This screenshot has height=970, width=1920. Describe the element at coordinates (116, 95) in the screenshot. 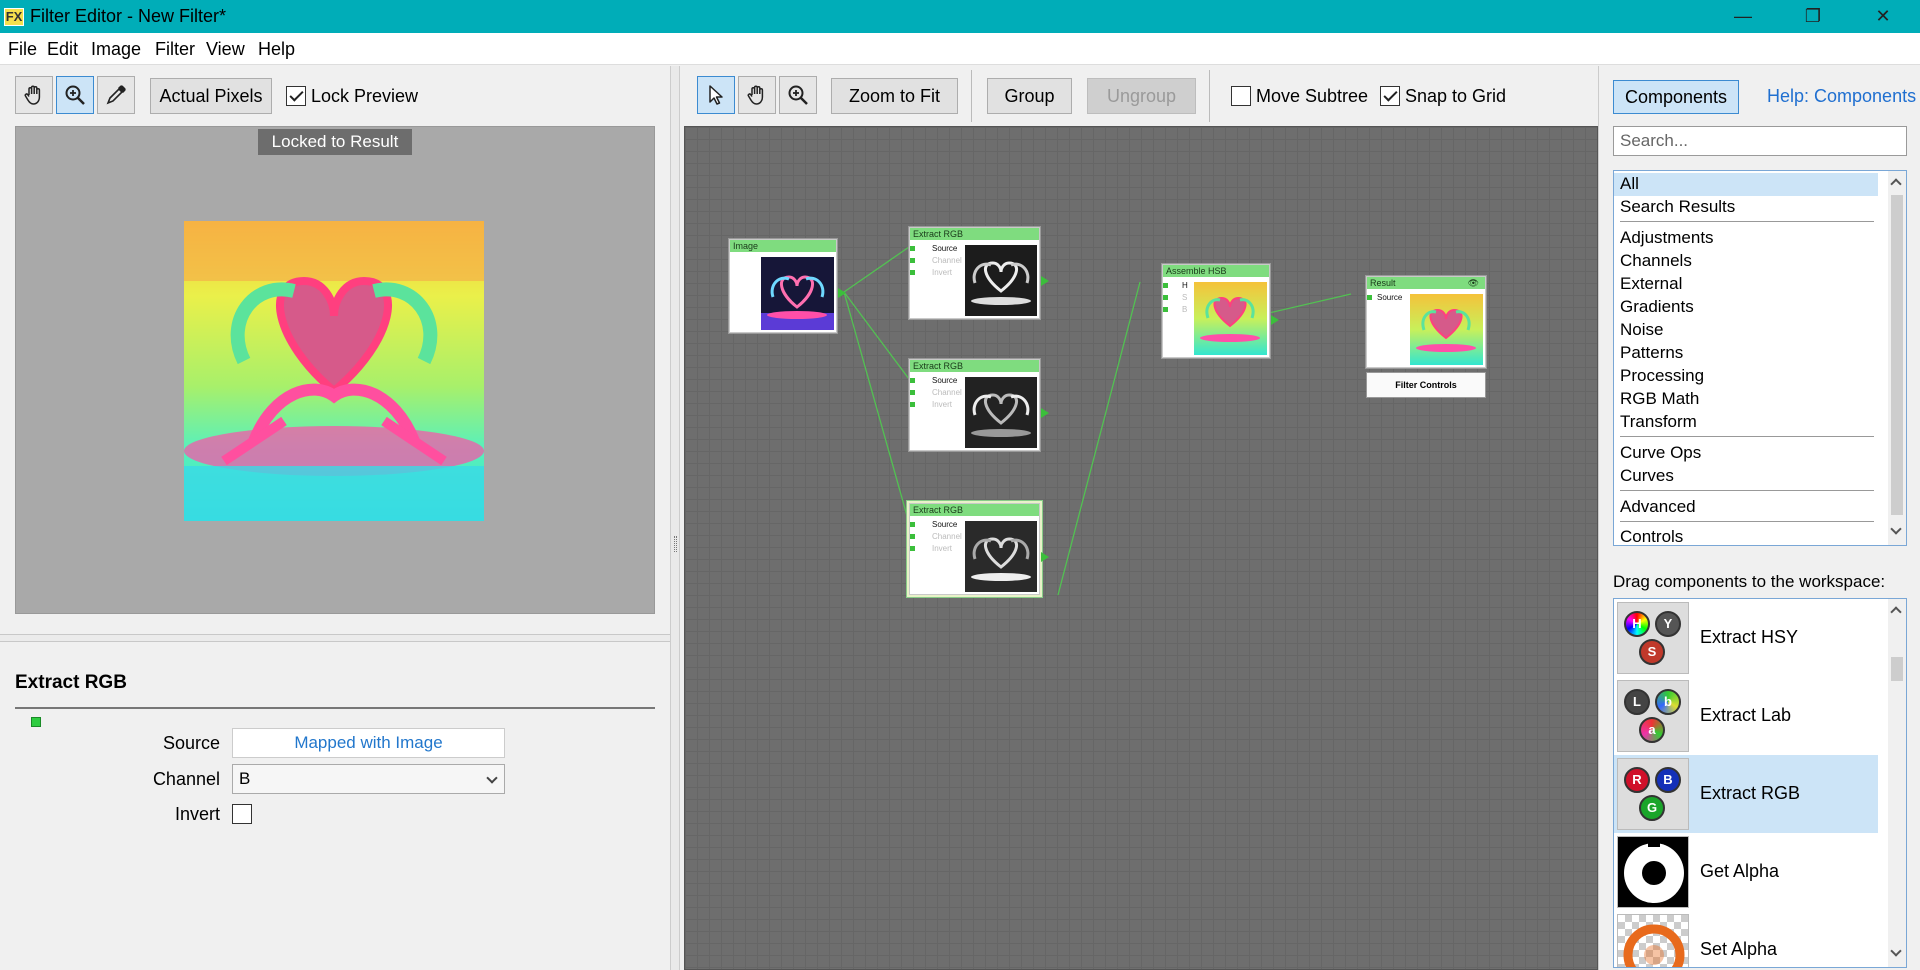

I see `eyedropper-tool-button` at that location.